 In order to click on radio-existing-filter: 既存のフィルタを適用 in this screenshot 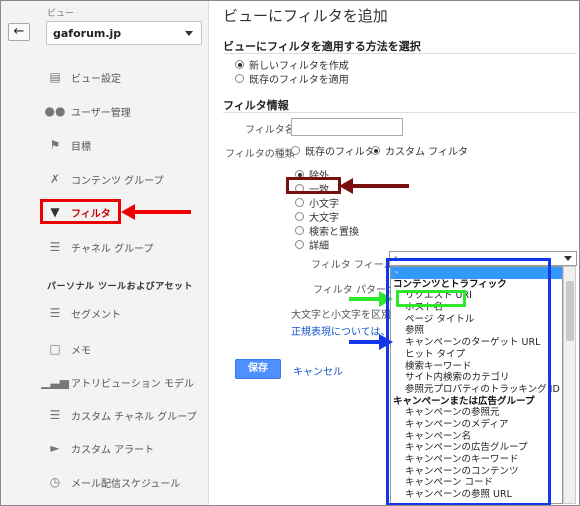, I will do `click(292, 78)`.